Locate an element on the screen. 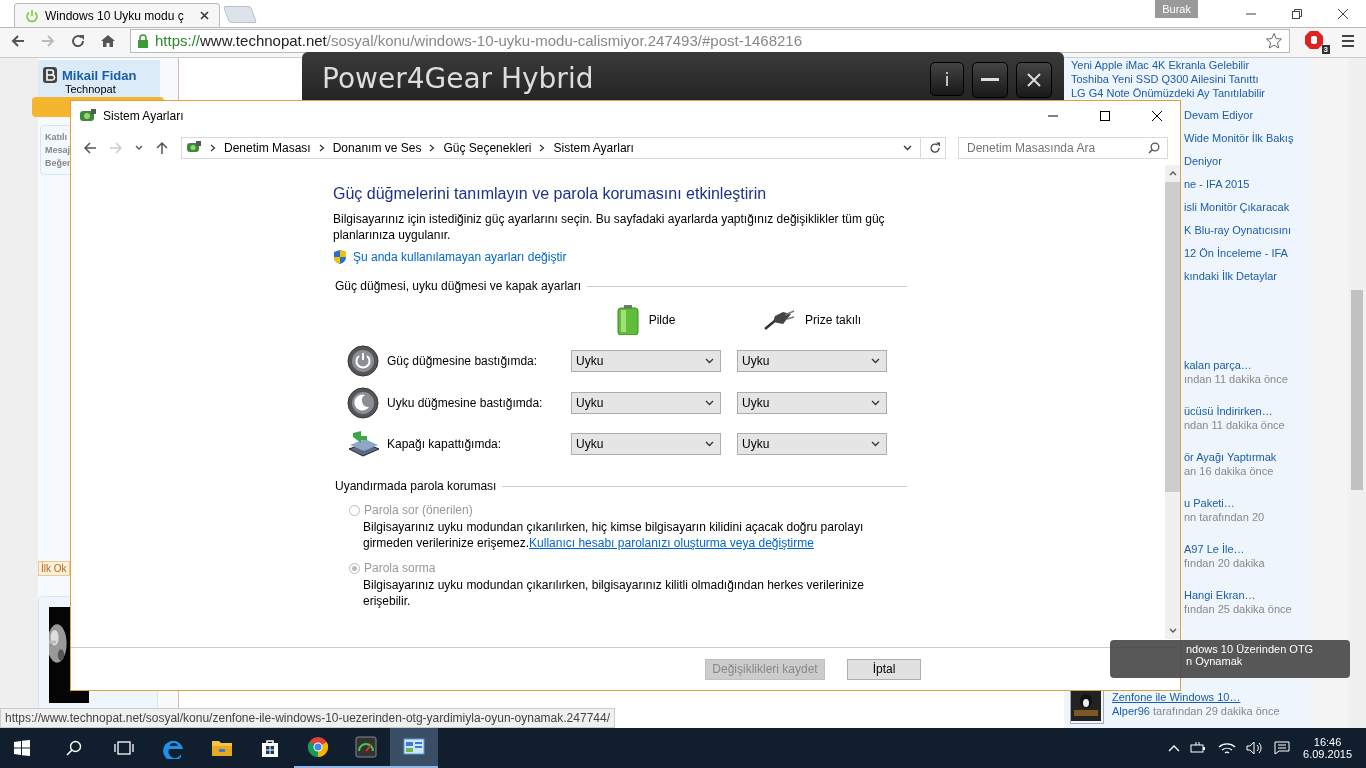 Image resolution: width=1366 pixels, height=768 pixels. stat-label: Katılı is located at coordinates (56, 137).